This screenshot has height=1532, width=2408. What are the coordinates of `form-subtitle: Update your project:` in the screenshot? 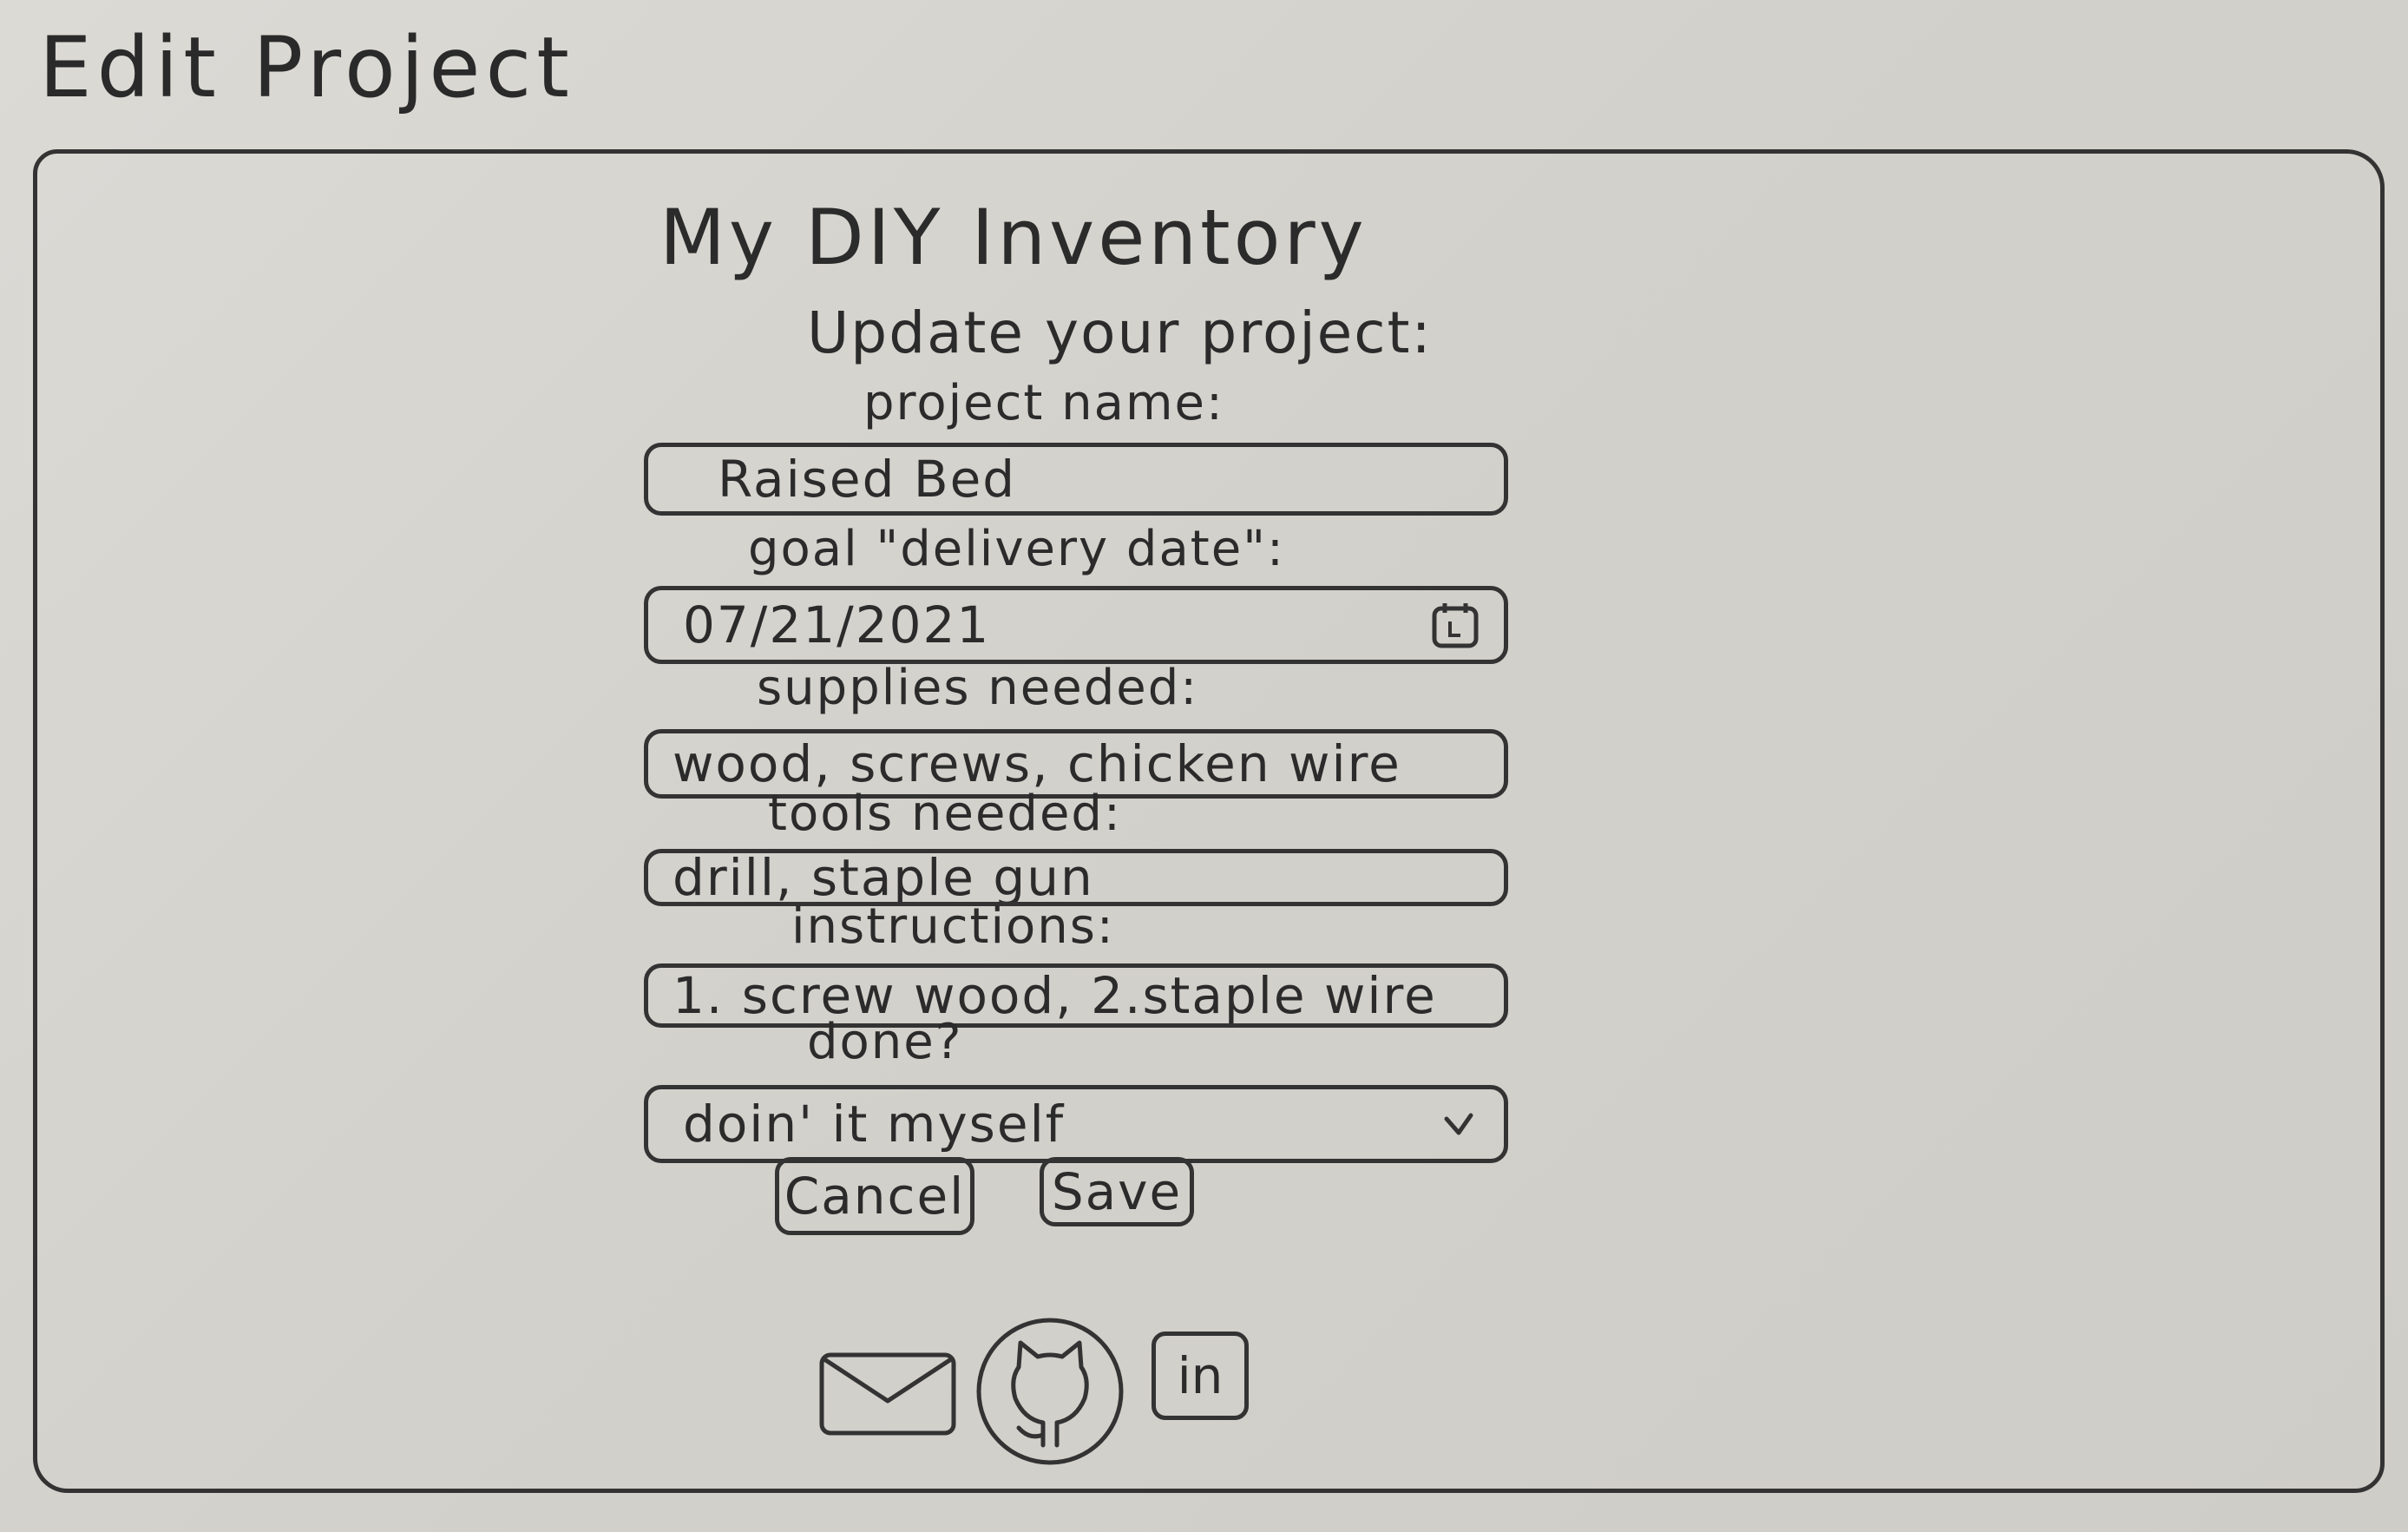 It's located at (1120, 332).